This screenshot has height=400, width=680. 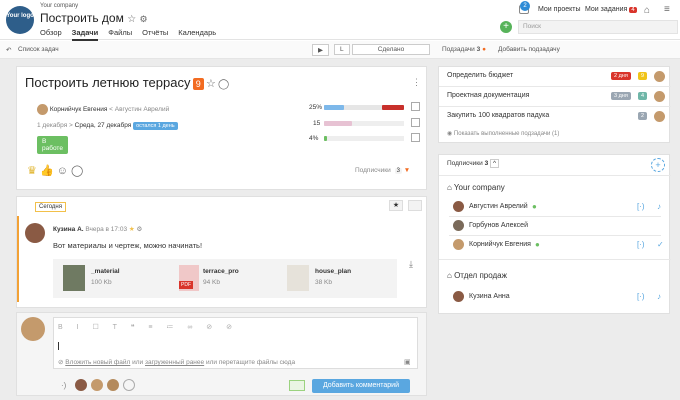 What do you see at coordinates (416, 82) in the screenshot?
I see `more-icon: ⋮` at bounding box center [416, 82].